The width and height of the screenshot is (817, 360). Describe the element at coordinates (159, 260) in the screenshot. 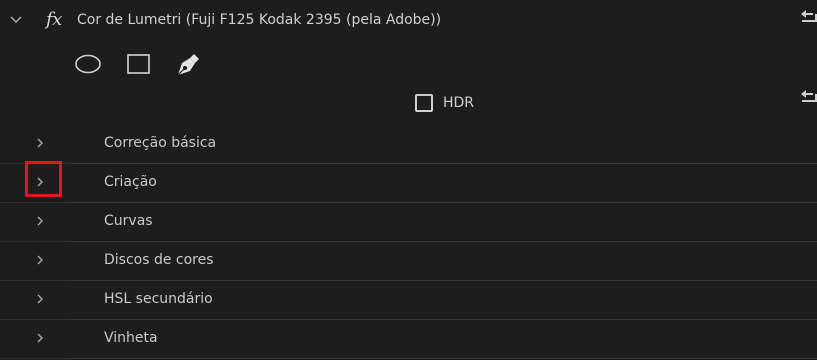

I see `section-label: Discos de cores` at that location.